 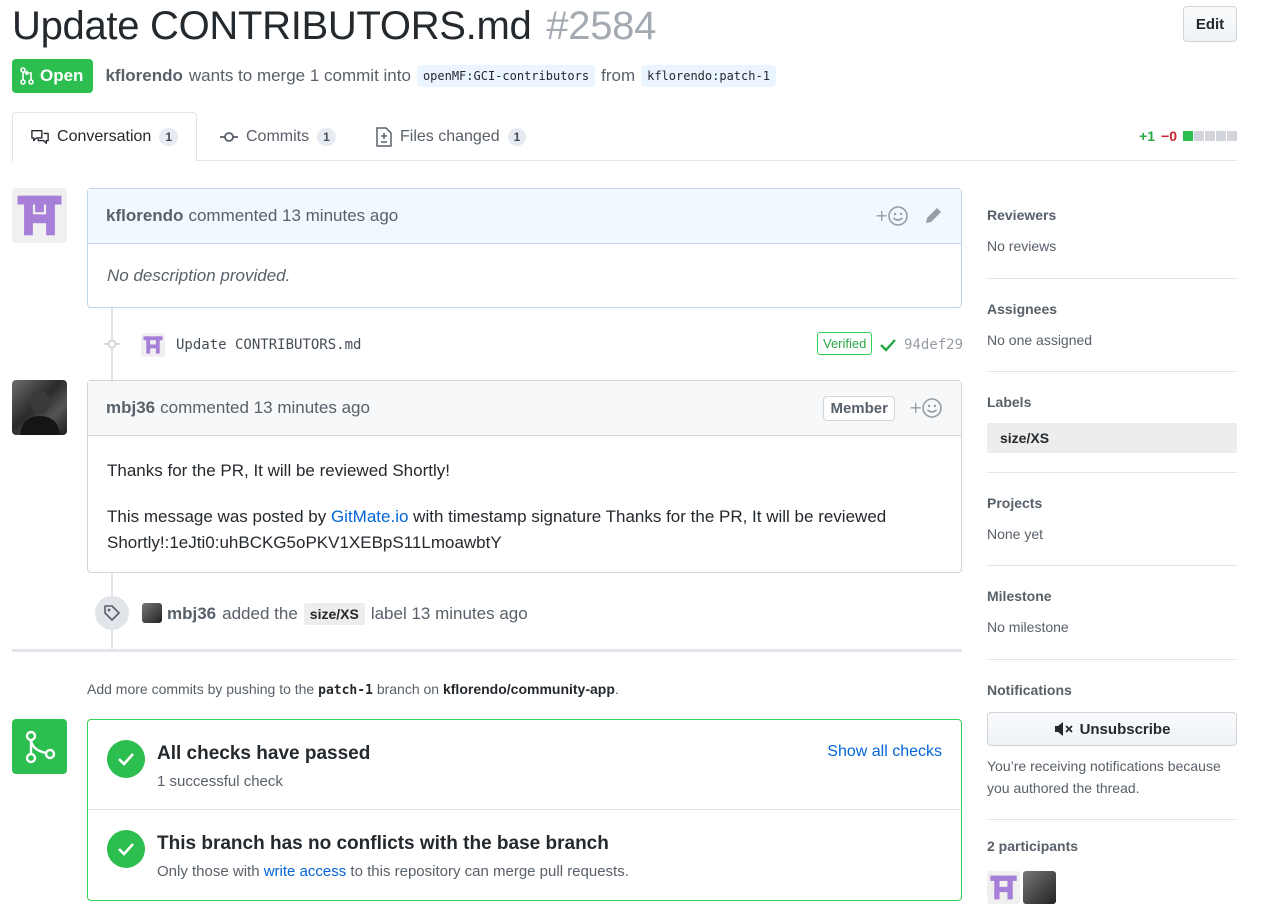 I want to click on event-text: label 13 minutes ago, so click(x=449, y=613).